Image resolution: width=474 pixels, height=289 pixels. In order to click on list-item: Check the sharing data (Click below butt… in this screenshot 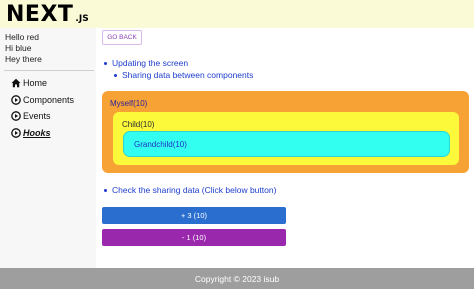, I will do `click(190, 190)`.